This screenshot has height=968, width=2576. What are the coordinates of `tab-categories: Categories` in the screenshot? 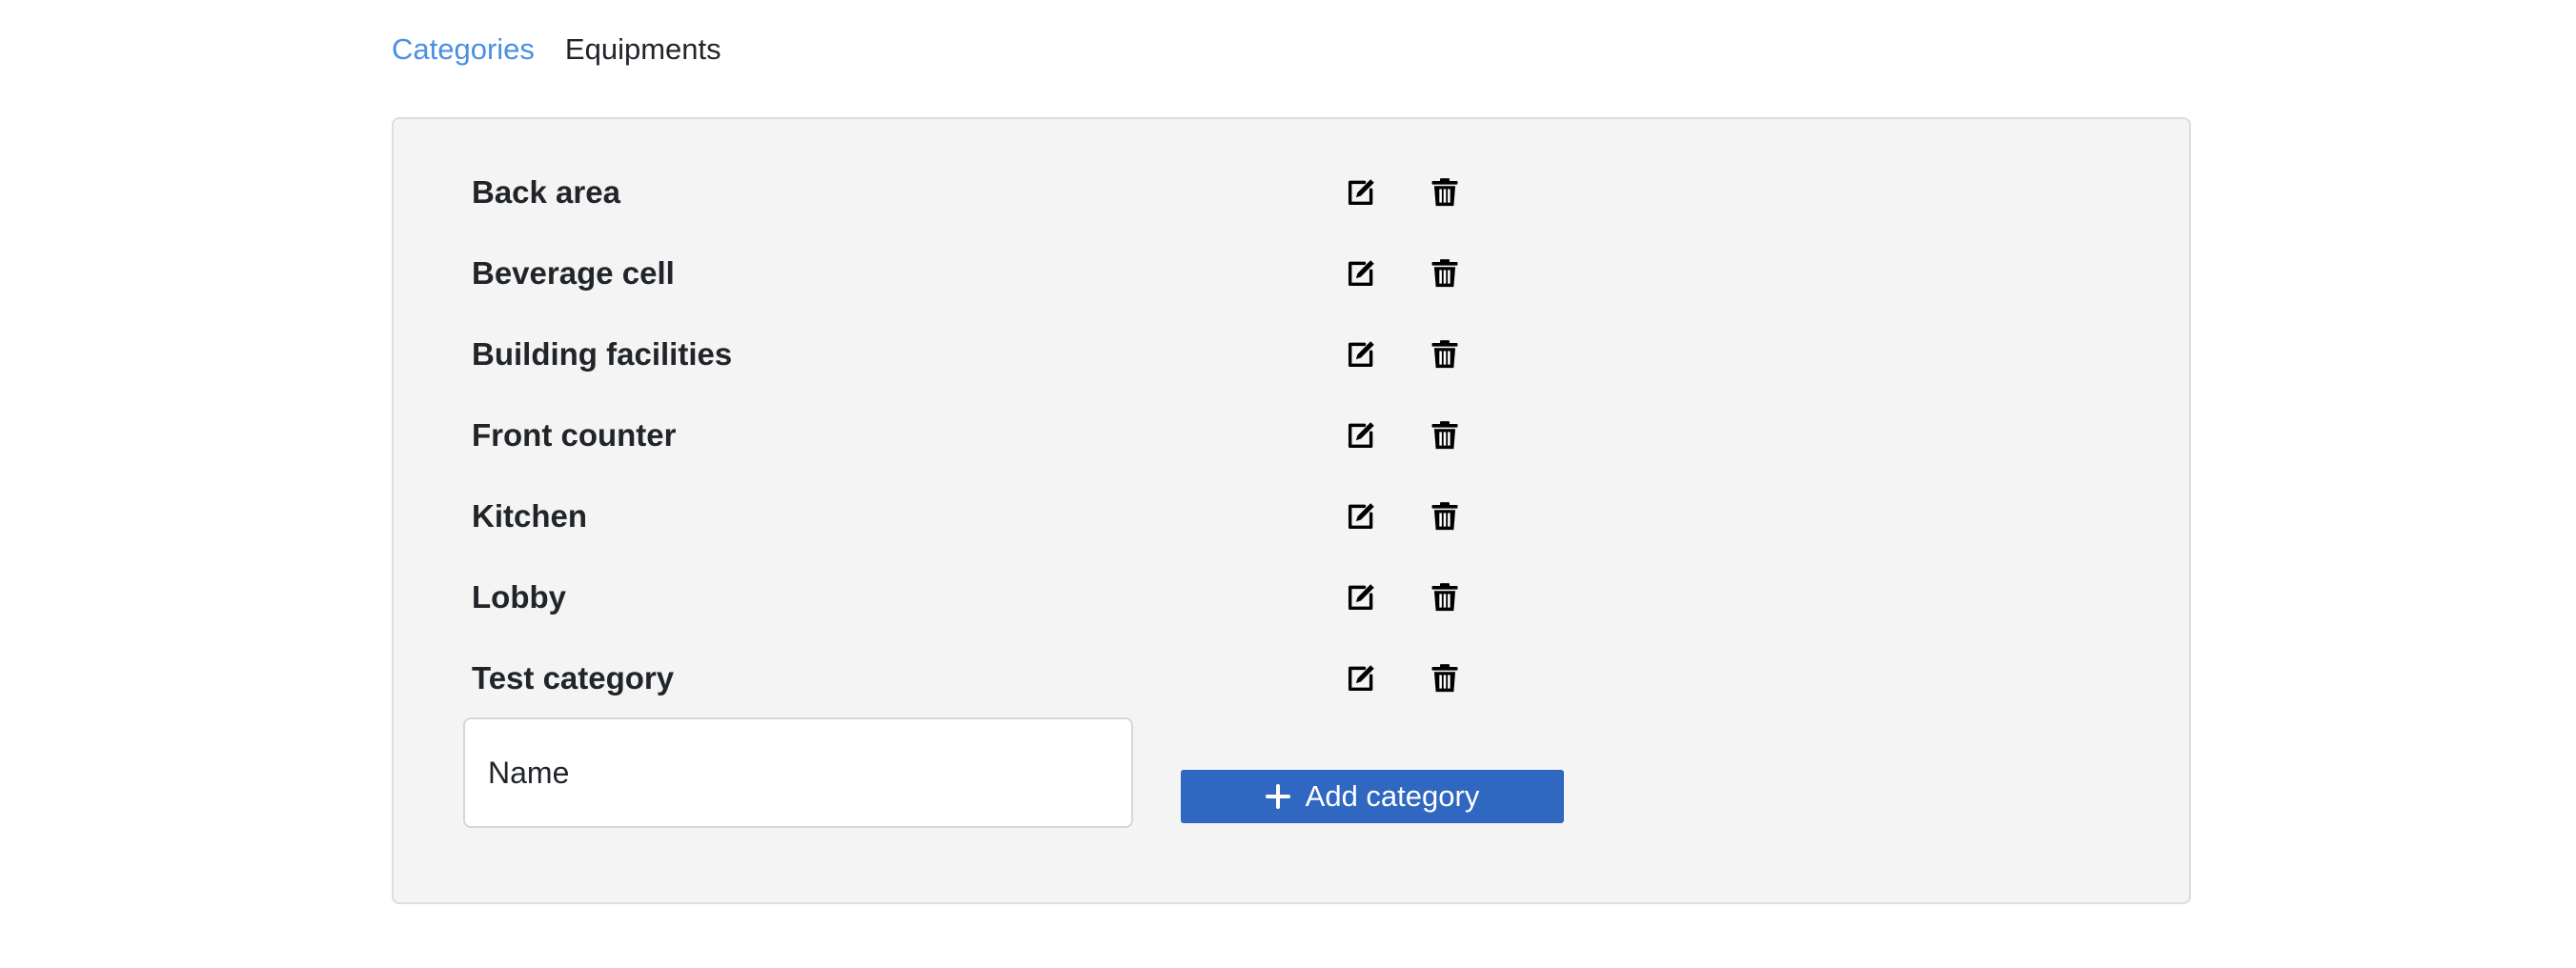 It's located at (463, 50).